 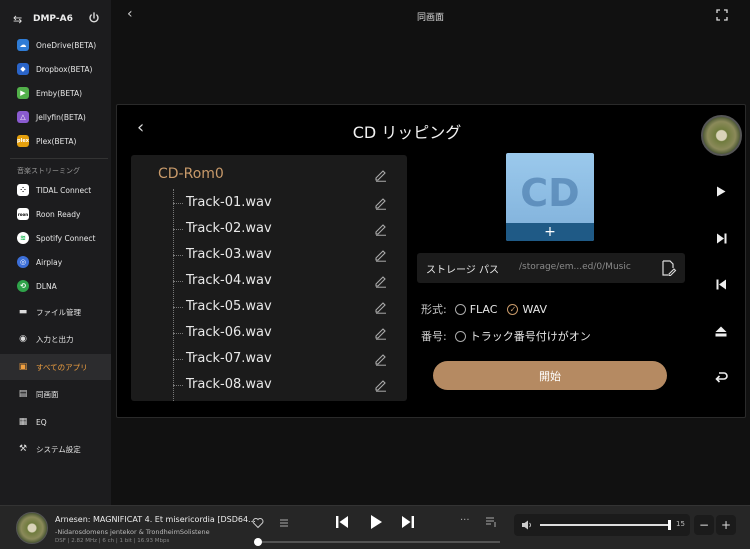 I want to click on sidebar-item-tidal: ⁘ TIDAL Connect, so click(x=55, y=190).